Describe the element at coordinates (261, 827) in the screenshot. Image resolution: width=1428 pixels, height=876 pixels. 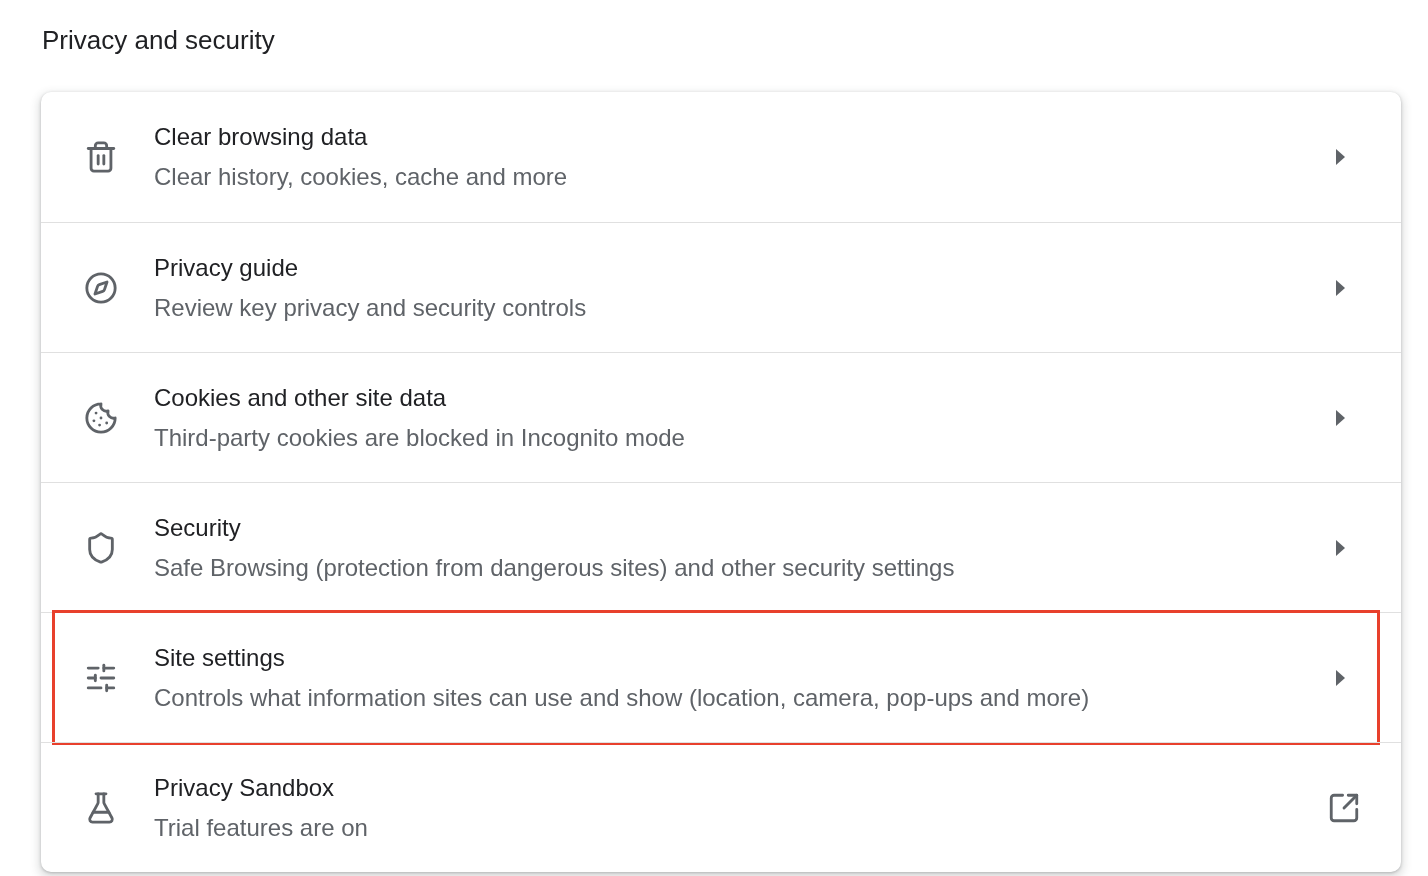
I see `row-subtitle: Trial features are on` at that location.